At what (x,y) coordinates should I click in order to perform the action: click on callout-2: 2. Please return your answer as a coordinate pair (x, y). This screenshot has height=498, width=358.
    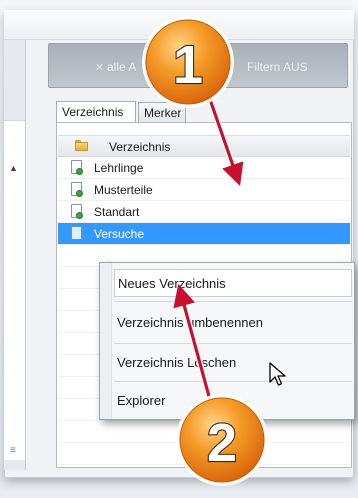
    Looking at the image, I should click on (220, 384).